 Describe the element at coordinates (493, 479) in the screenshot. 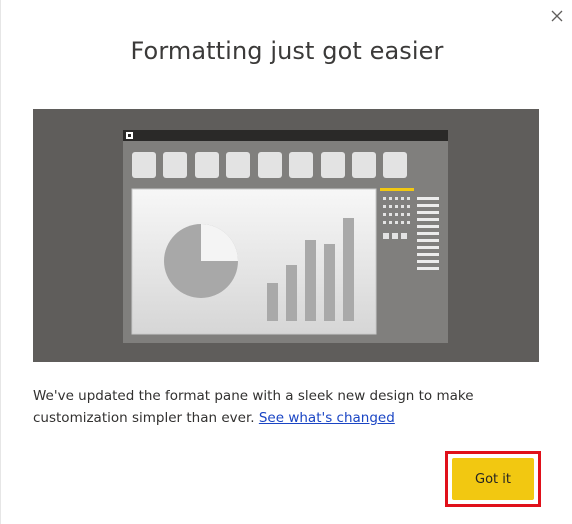

I see `got-it-button: Got it` at that location.